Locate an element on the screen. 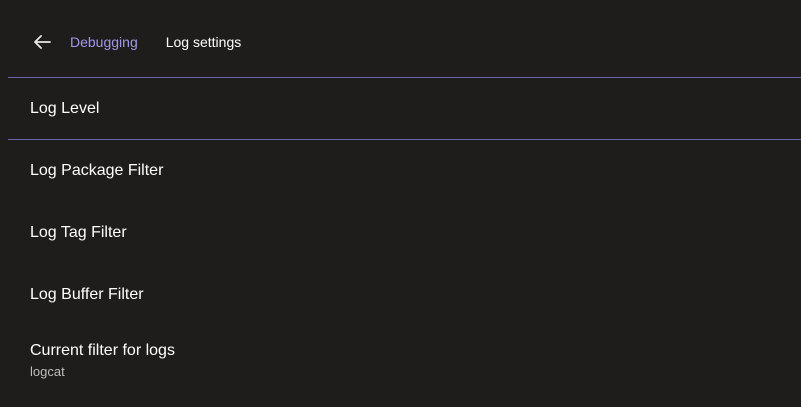  list-item-title: Log Package Filter is located at coordinates (97, 170).